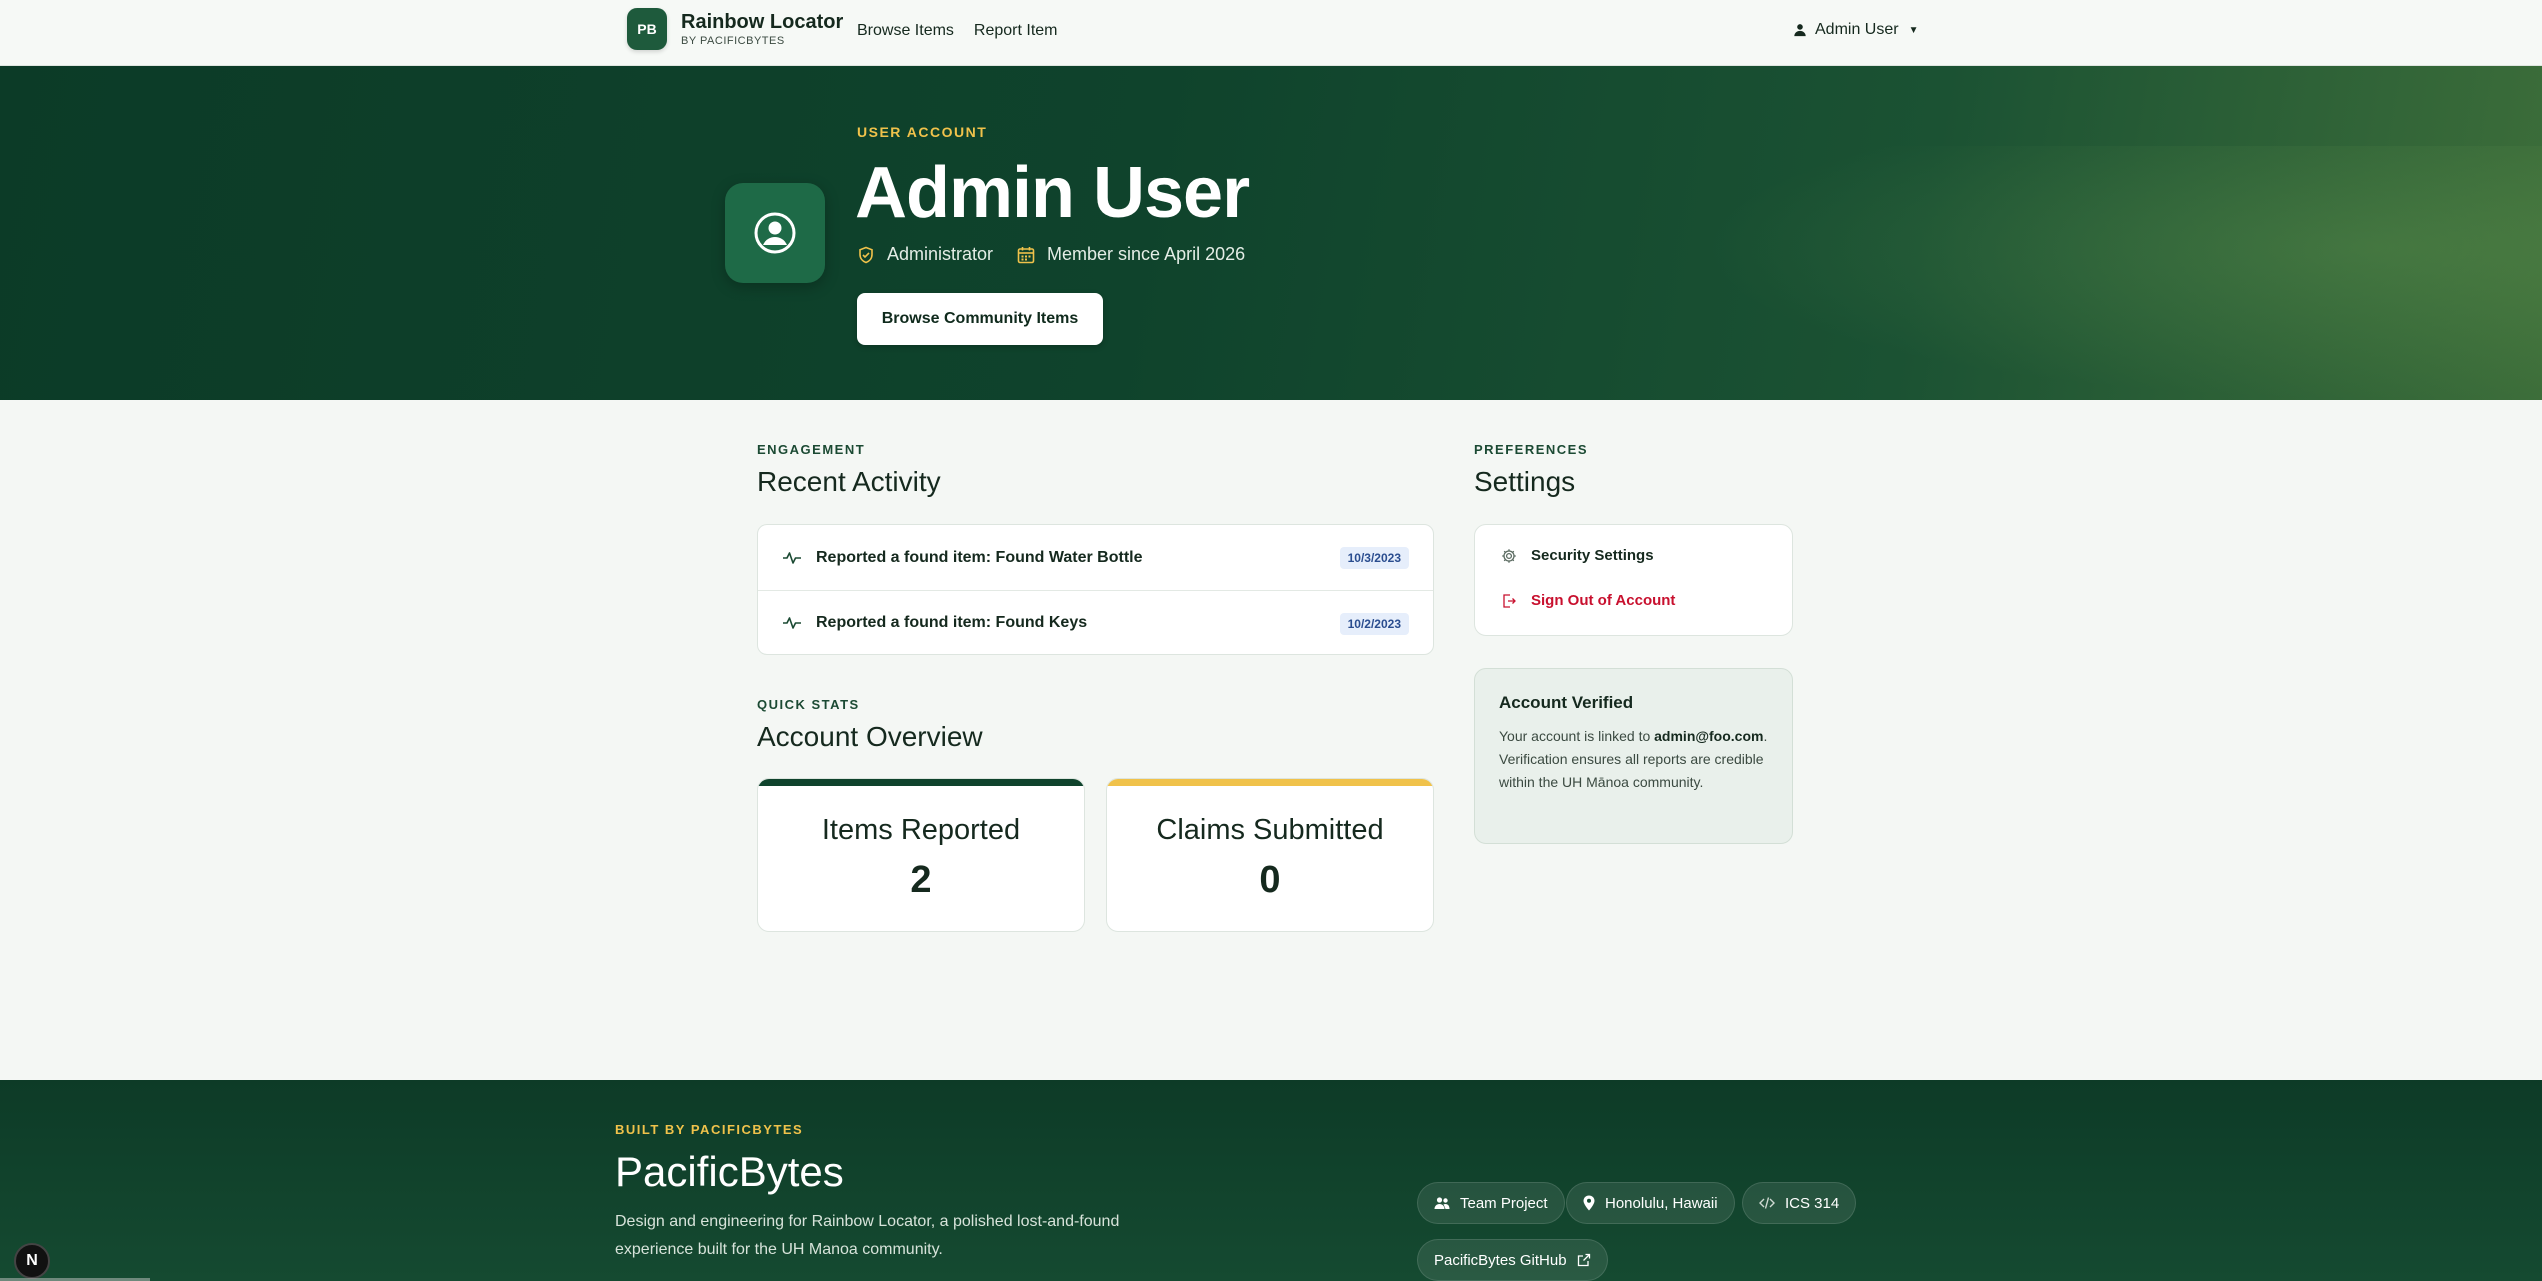 This screenshot has width=2542, height=1281. I want to click on settings-card: Security Settings Sign Out of Account, so click(1633, 580).